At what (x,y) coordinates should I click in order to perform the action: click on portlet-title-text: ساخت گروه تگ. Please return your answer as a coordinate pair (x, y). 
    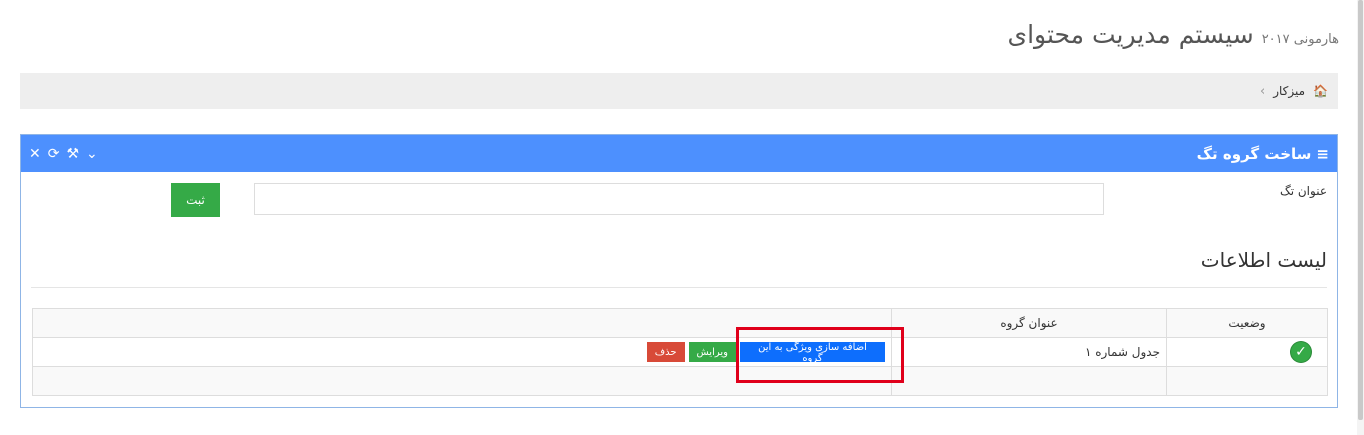
    Looking at the image, I should click on (1254, 153).